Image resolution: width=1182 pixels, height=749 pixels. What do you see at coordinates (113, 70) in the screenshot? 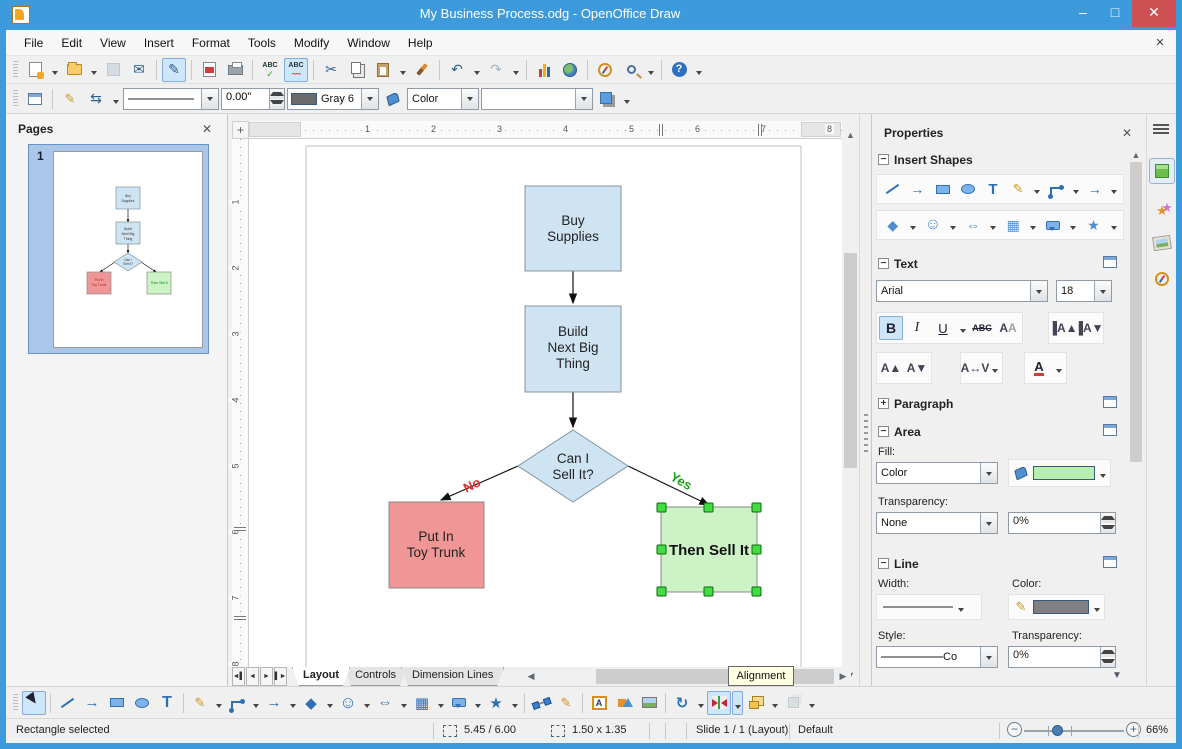
I see `save-button` at bounding box center [113, 70].